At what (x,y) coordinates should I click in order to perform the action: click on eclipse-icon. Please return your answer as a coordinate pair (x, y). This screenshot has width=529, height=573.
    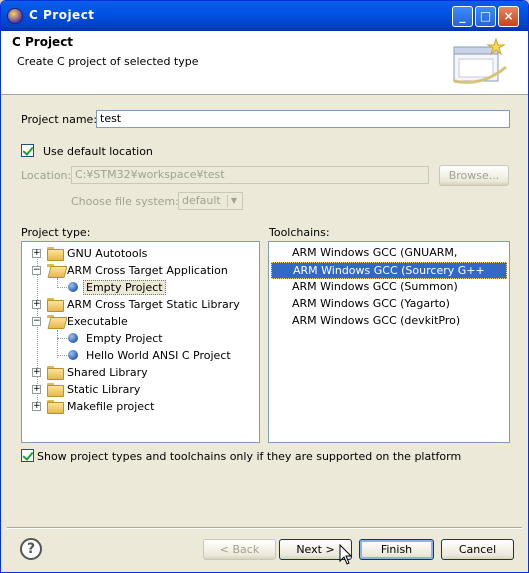
    Looking at the image, I should click on (15, 16).